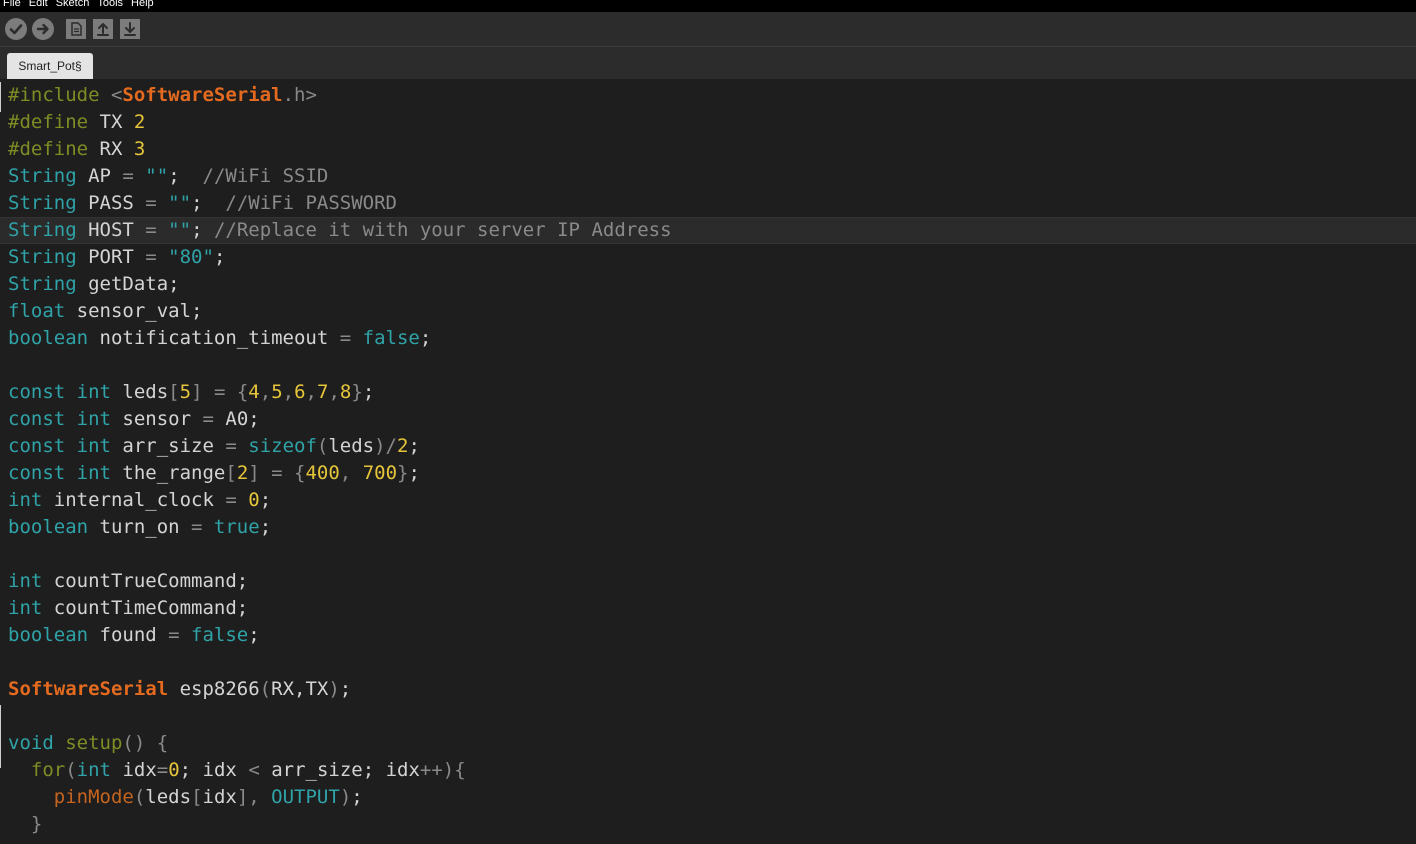 This screenshot has width=1416, height=844. Describe the element at coordinates (708, 257) in the screenshot. I see `code-line: String PORT = "80";` at that location.